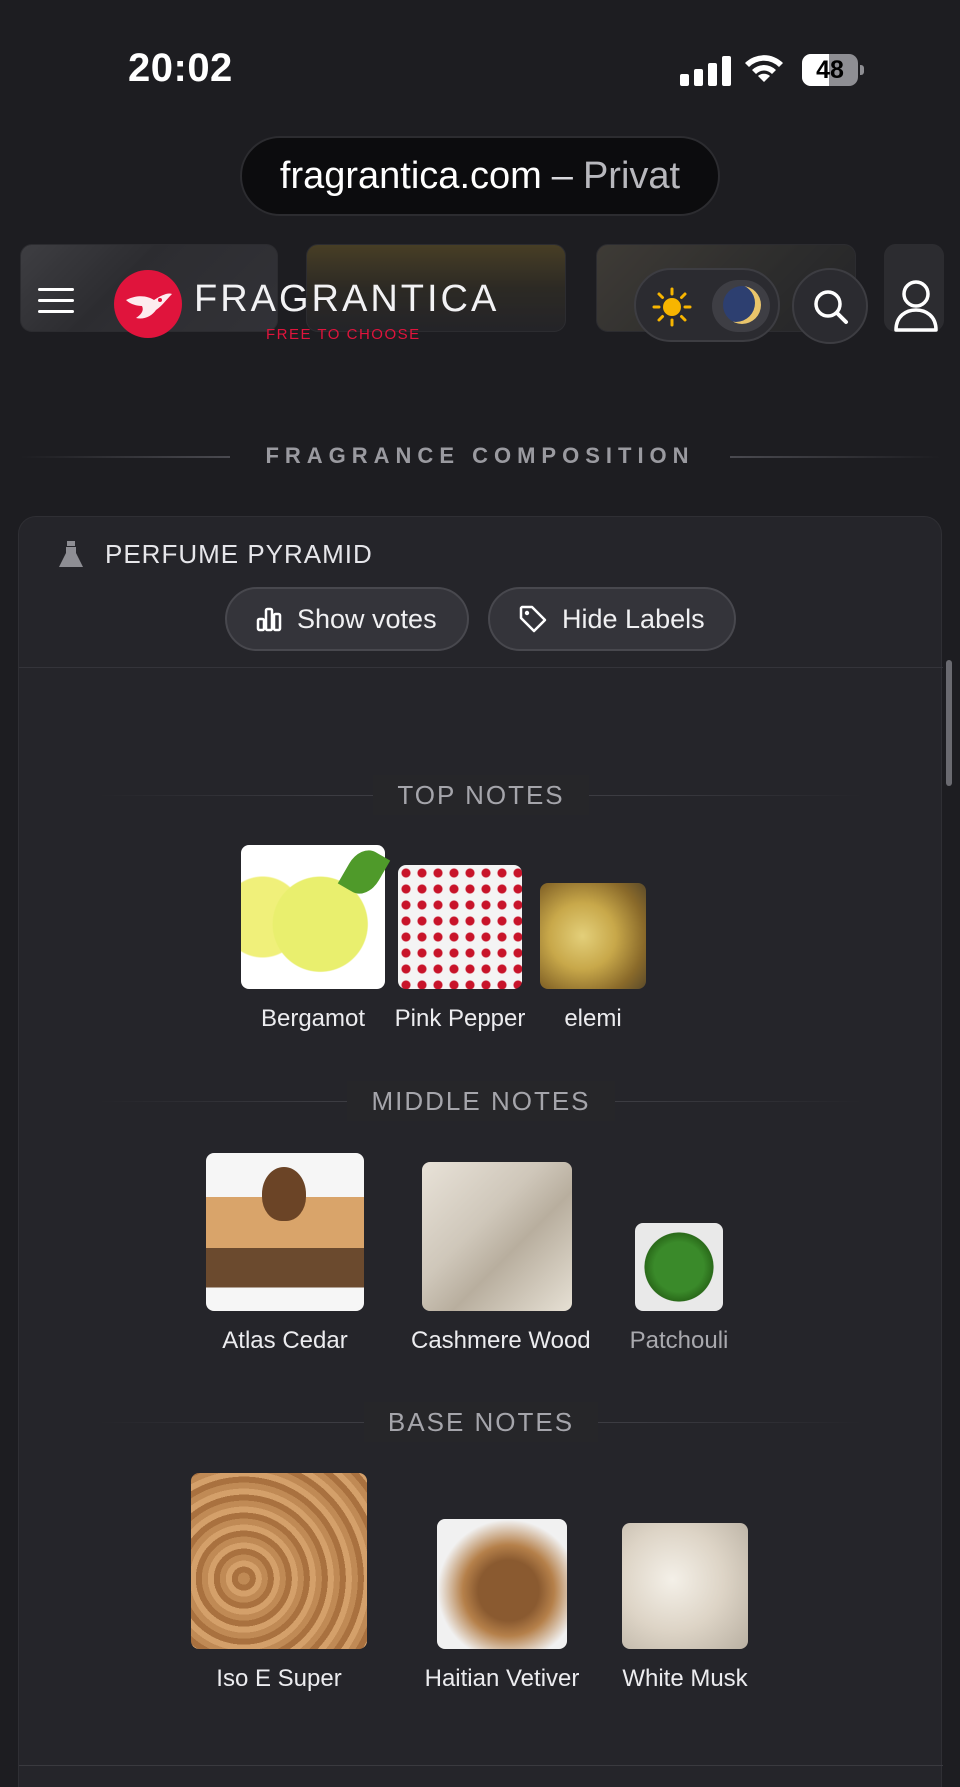 This screenshot has height=1787, width=960. What do you see at coordinates (502, 1679) in the screenshot?
I see `note-name: Haitian Vetiver` at bounding box center [502, 1679].